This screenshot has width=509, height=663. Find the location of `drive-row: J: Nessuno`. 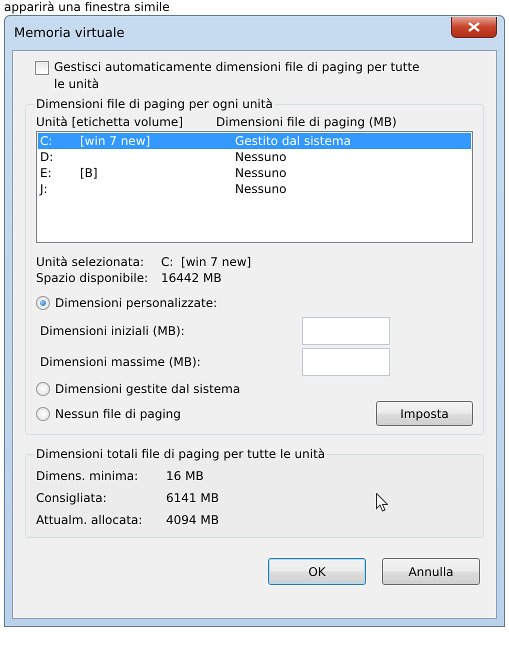

drive-row: J: Nessuno is located at coordinates (254, 189).